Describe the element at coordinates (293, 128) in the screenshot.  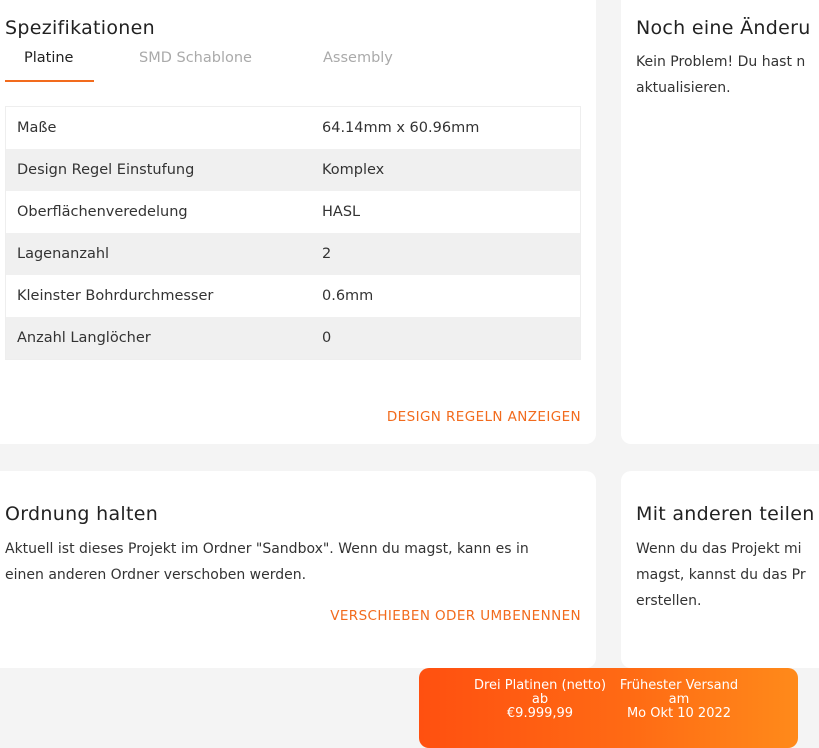
I see `table-row: Maße 64.14mm x 60.96mm` at that location.